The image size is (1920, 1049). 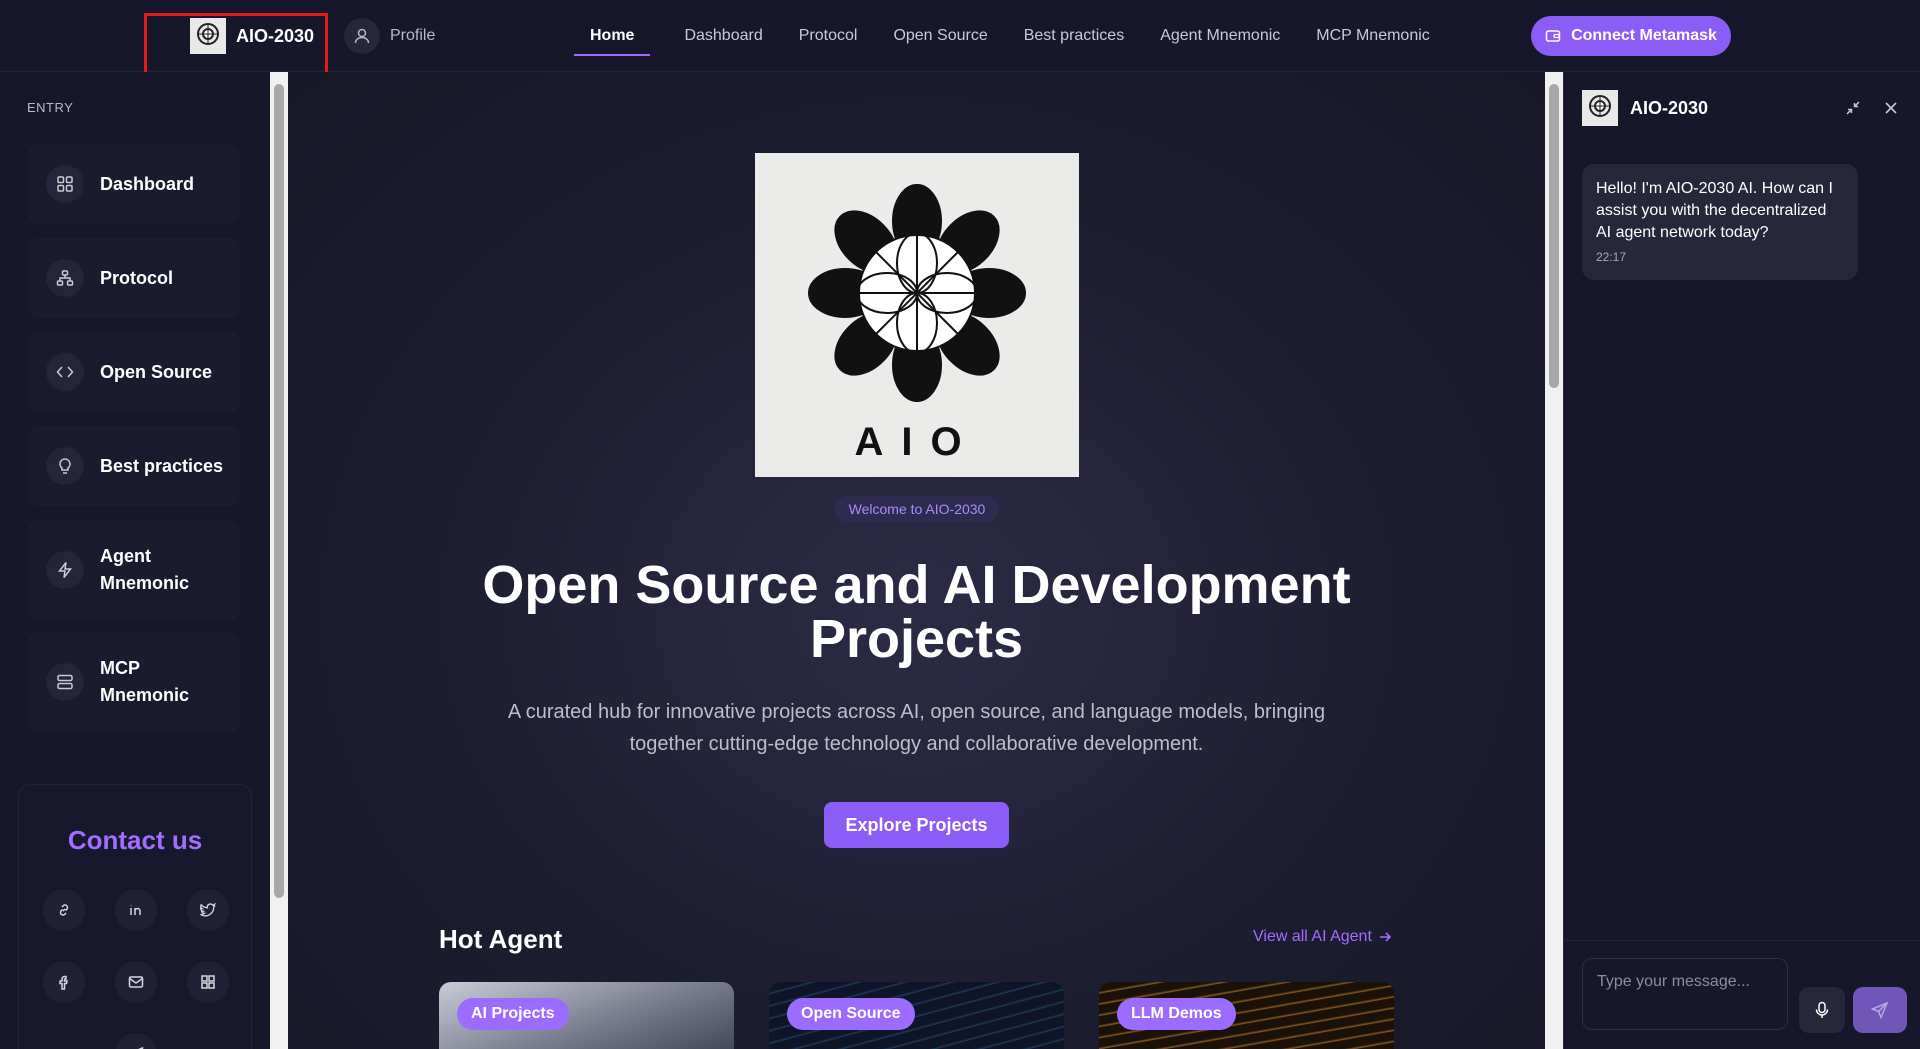 I want to click on sidebar-item-agent-mnemonic: Agent Mnemonic, so click(x=134, y=570).